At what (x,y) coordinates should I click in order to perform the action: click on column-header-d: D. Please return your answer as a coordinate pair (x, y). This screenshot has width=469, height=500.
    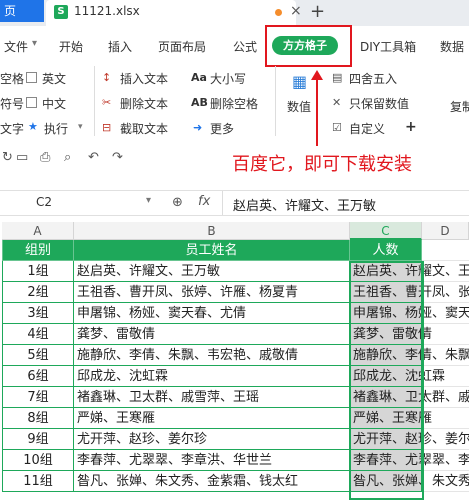
    Looking at the image, I should click on (445, 231).